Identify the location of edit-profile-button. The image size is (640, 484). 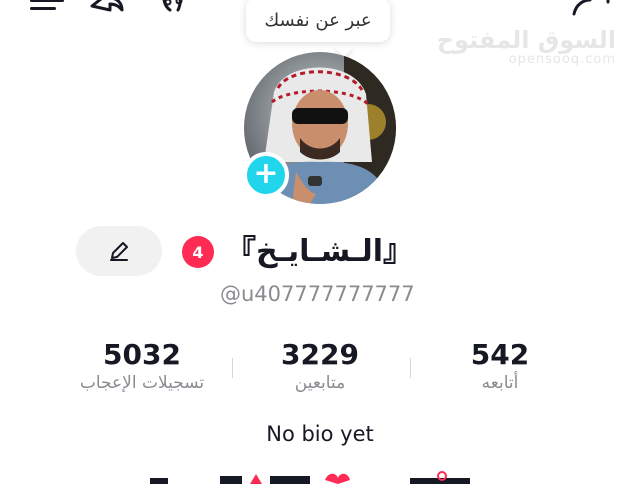
(119, 251).